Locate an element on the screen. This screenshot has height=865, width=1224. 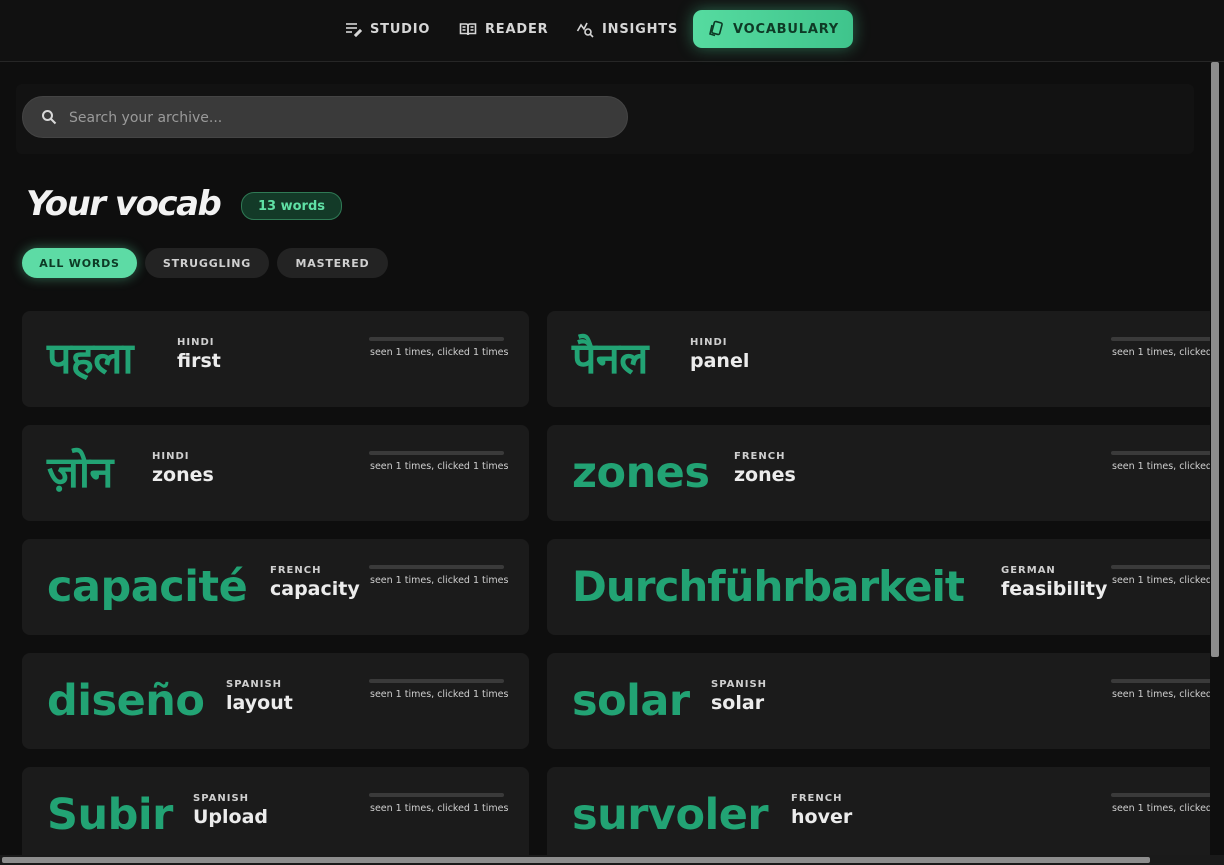
vocab-word: capacité is located at coordinates (147, 587).